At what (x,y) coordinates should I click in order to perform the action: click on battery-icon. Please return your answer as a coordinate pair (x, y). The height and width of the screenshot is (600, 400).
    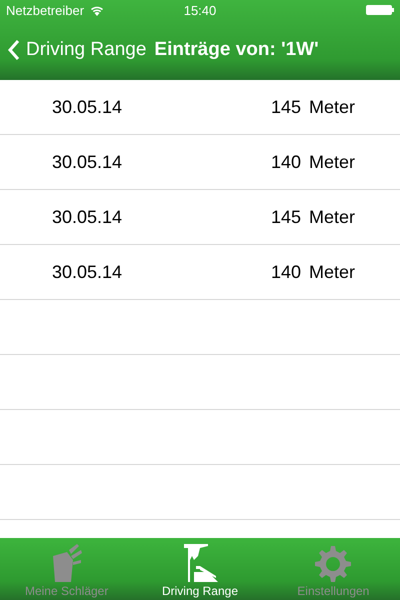
    Looking at the image, I should click on (380, 10).